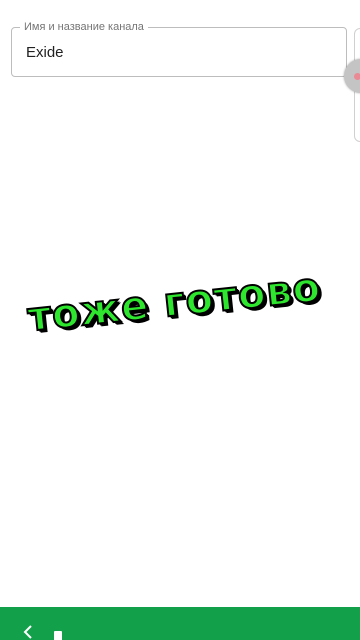  What do you see at coordinates (84, 27) in the screenshot?
I see `channel-name-label: Имя и название канала` at bounding box center [84, 27].